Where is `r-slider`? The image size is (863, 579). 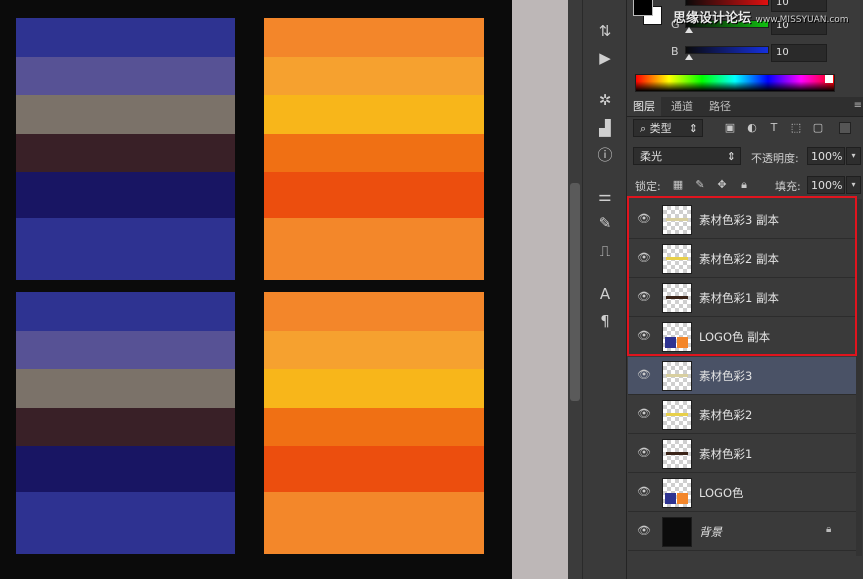
r-slider is located at coordinates (727, 3).